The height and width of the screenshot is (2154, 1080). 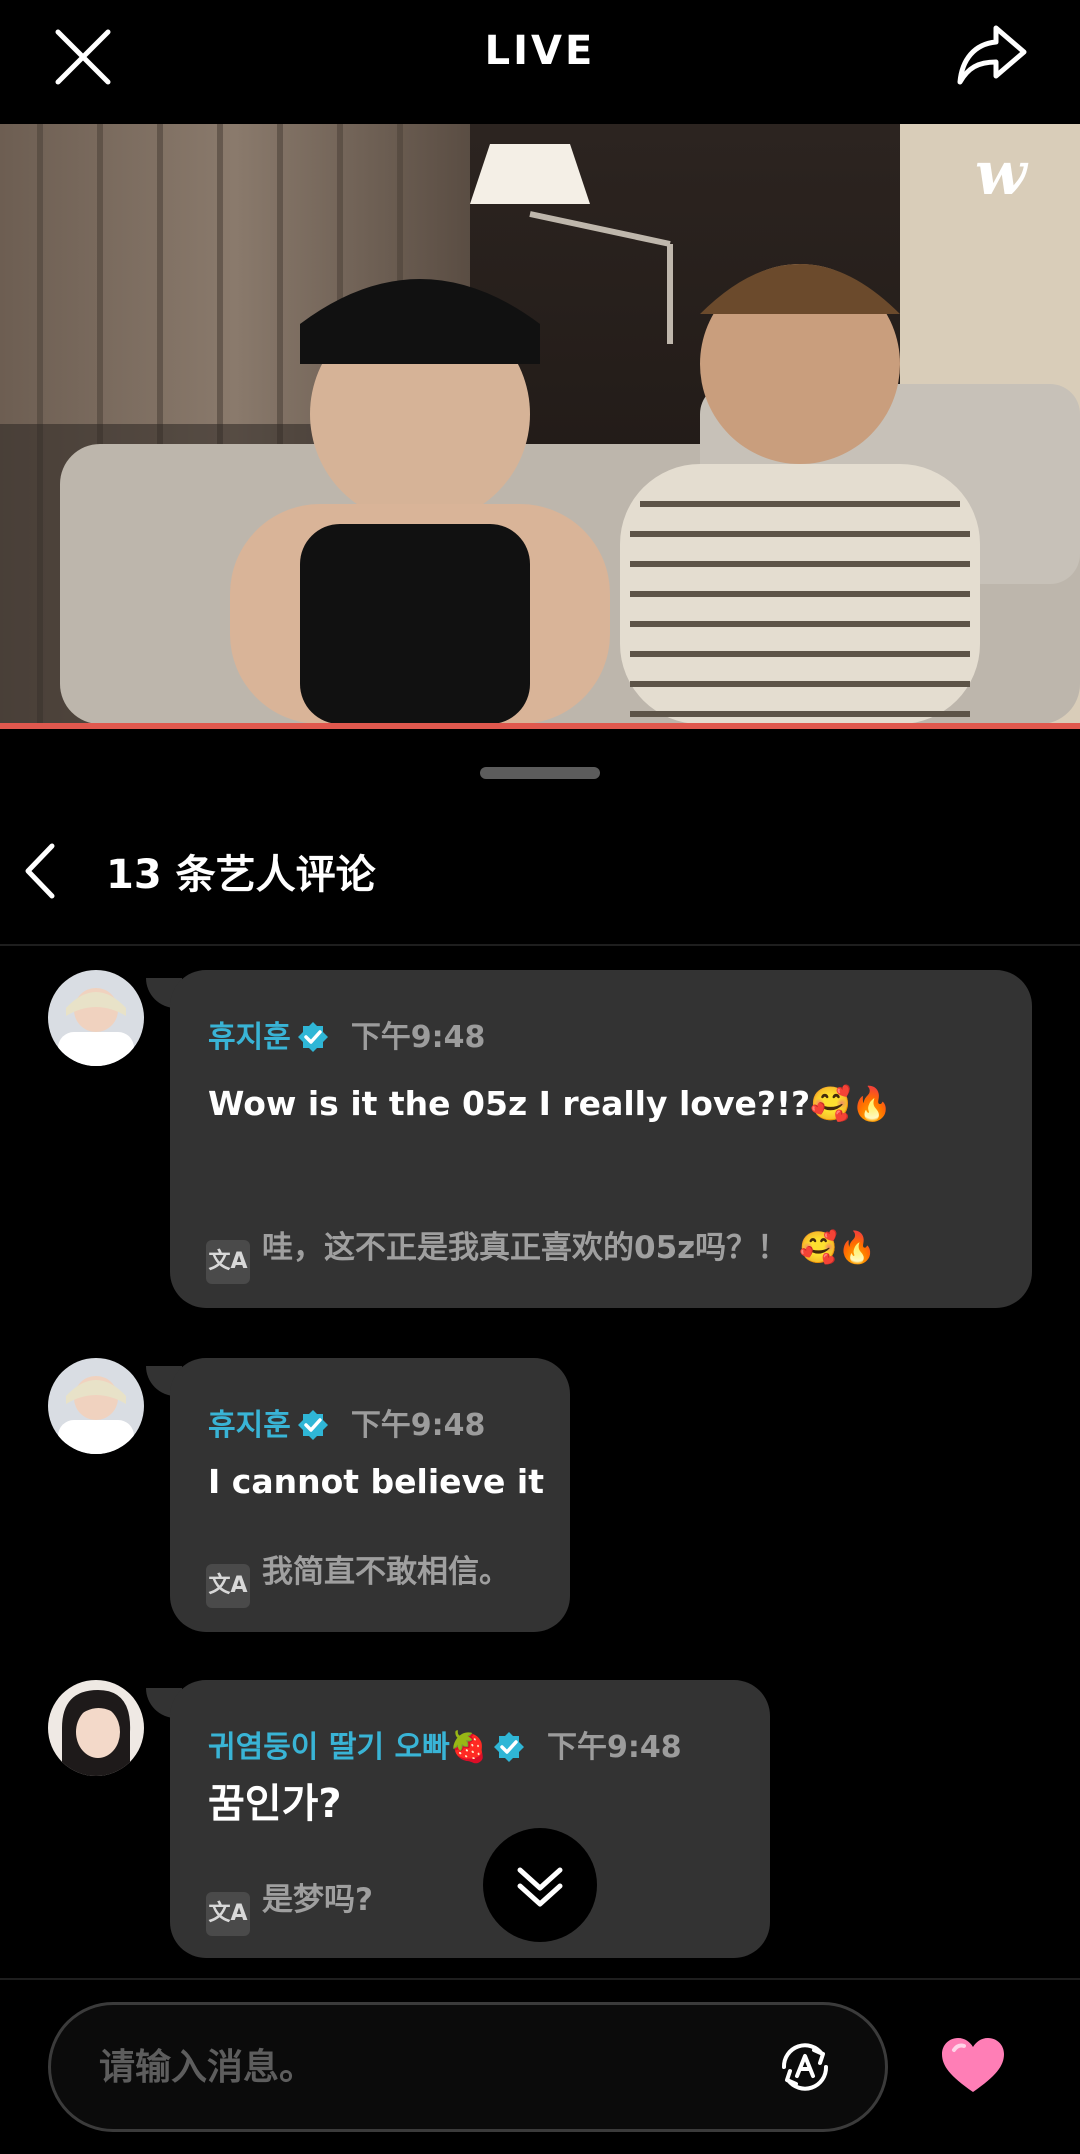 What do you see at coordinates (470, 1819) in the screenshot?
I see `comment-bubble: 귀염둥이 딸기 오빠🍓 下午9:48 꿈인가? 文A 是梦吗?` at bounding box center [470, 1819].